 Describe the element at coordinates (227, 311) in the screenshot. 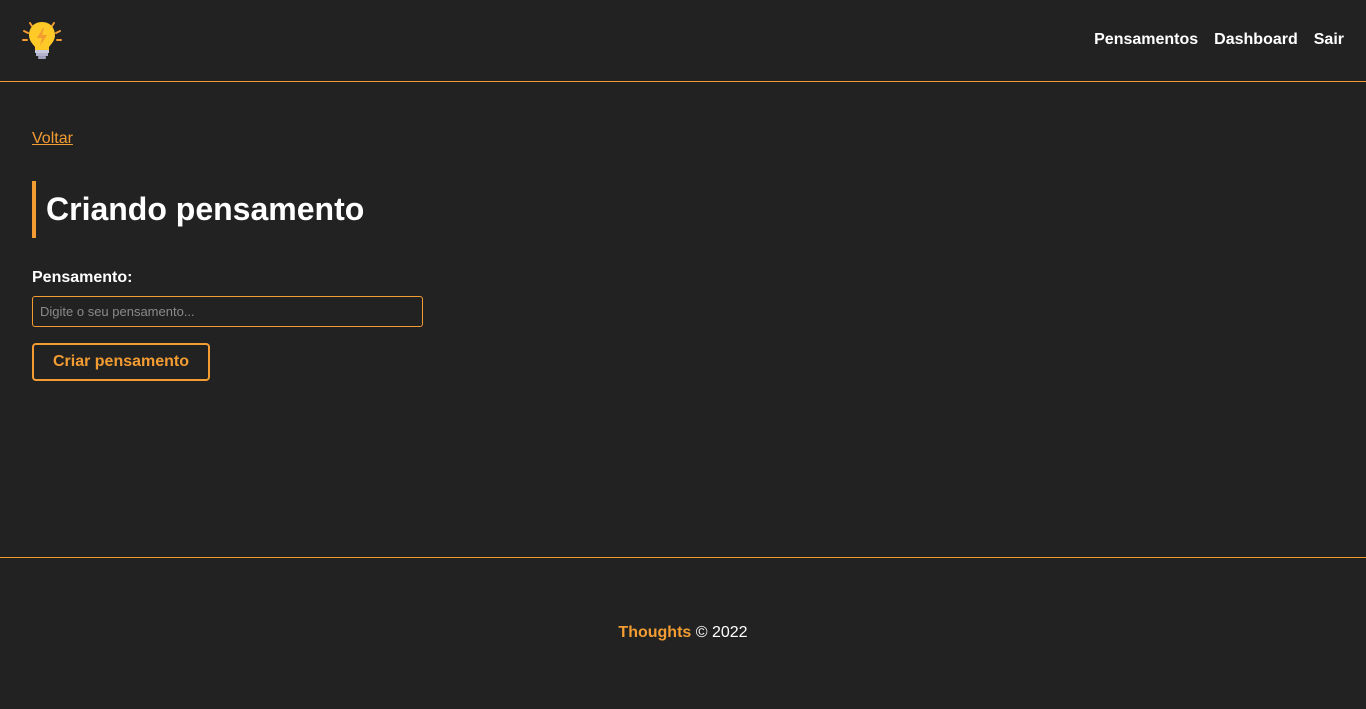

I see `thought-input` at that location.